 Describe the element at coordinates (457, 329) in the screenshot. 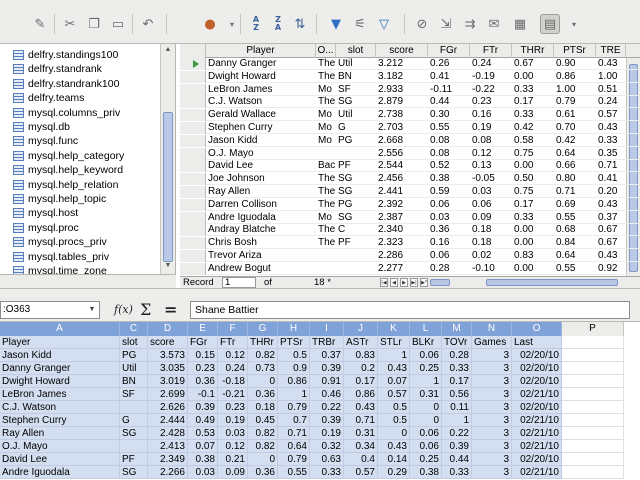

I see `column-letter-header: M` at that location.